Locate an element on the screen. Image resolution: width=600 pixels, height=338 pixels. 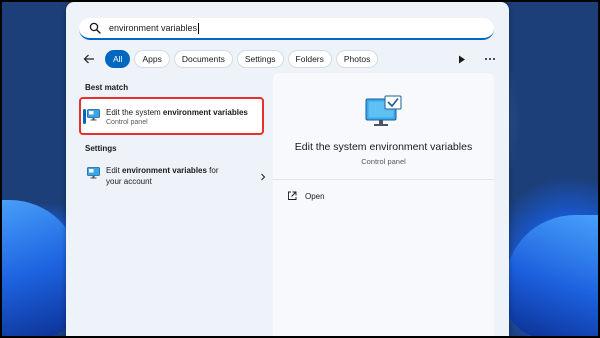
back-button is located at coordinates (89, 59).